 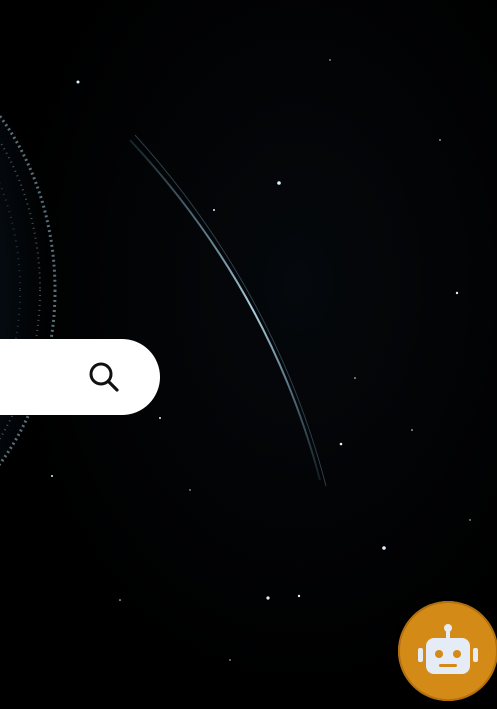 I want to click on search-input, so click(x=47, y=378).